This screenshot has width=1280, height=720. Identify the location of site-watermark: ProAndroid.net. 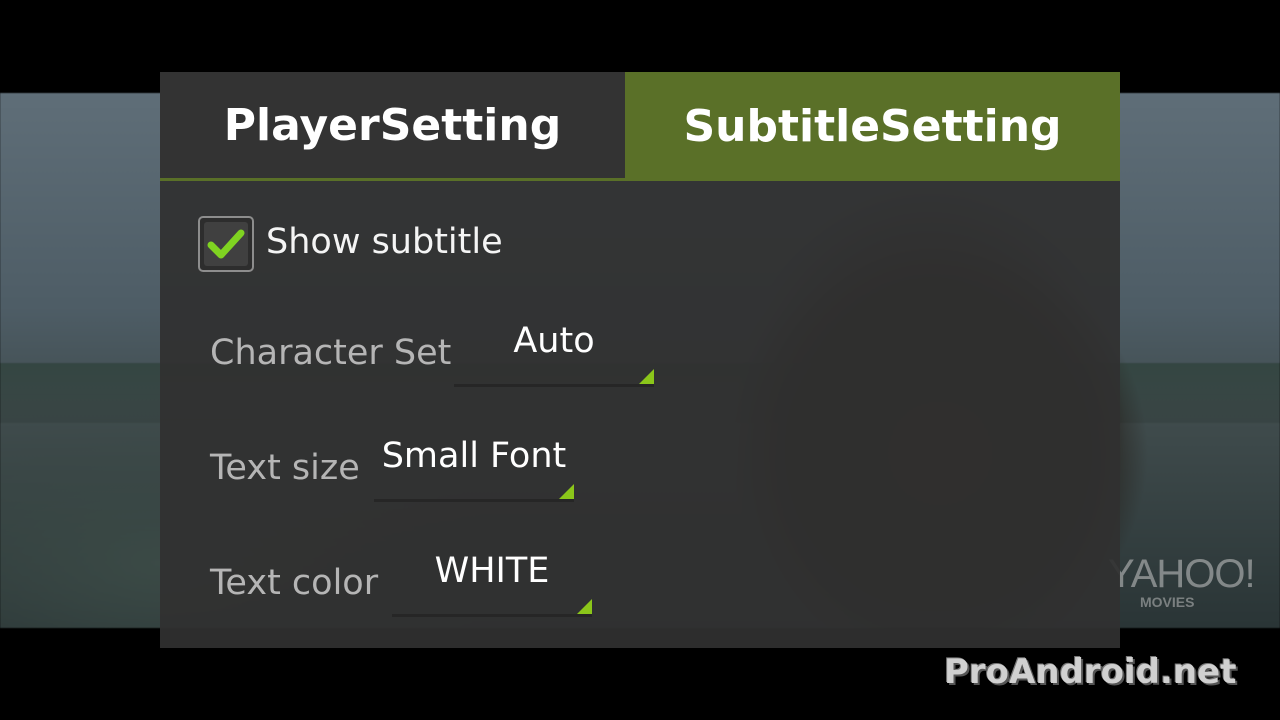
(1090, 672).